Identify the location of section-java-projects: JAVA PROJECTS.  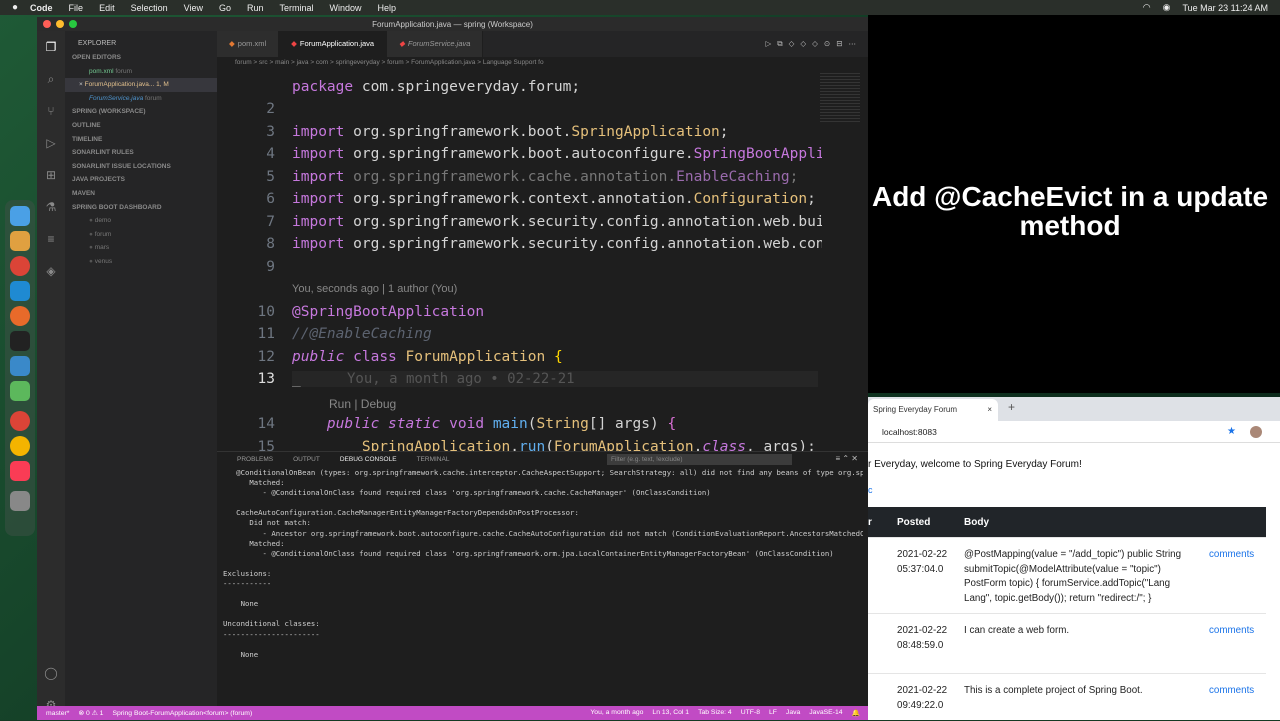
(141, 180).